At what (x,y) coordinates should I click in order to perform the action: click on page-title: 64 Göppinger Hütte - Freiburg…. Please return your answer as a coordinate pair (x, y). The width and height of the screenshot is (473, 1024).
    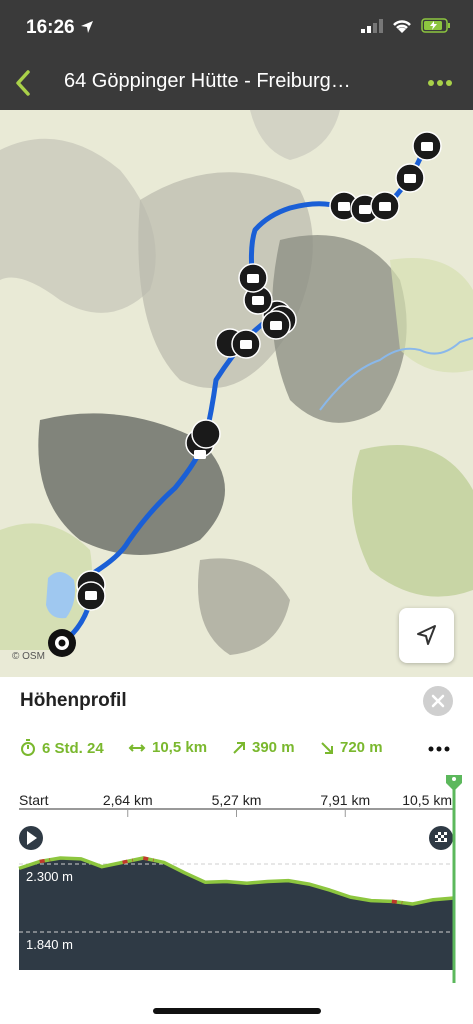
    Looking at the image, I should click on (207, 81).